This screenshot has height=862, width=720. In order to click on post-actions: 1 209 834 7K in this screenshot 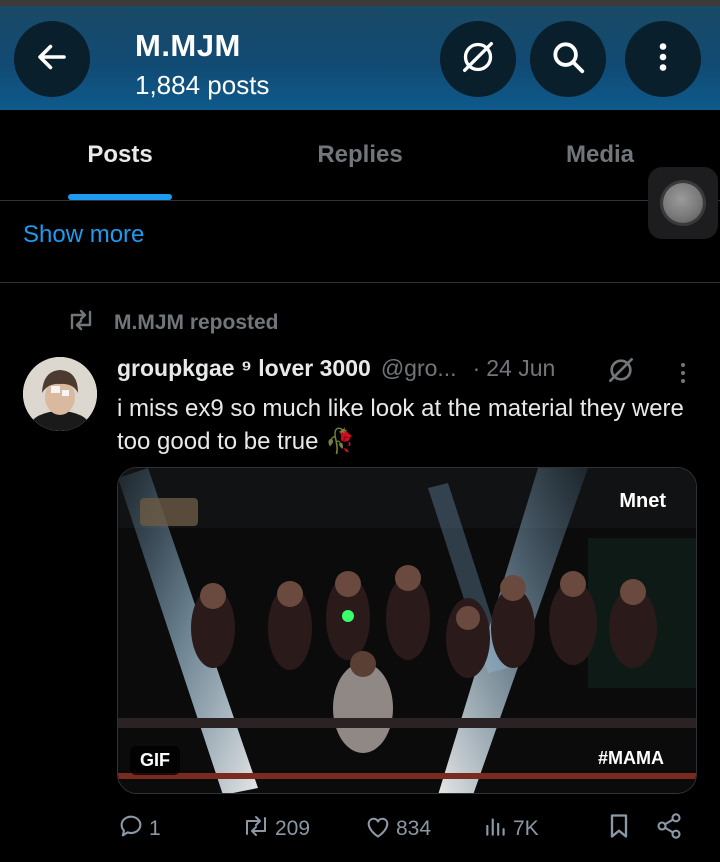, I will do `click(407, 829)`.